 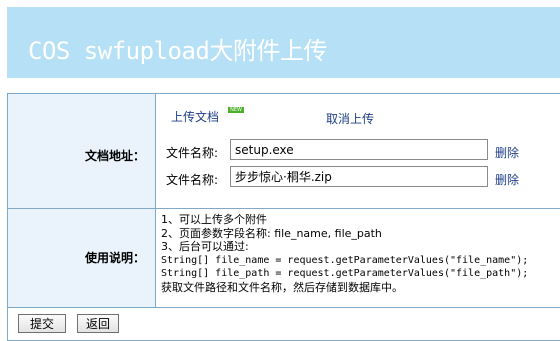 What do you see at coordinates (114, 258) in the screenshot?
I see `instructions-label: 使用说明：` at bounding box center [114, 258].